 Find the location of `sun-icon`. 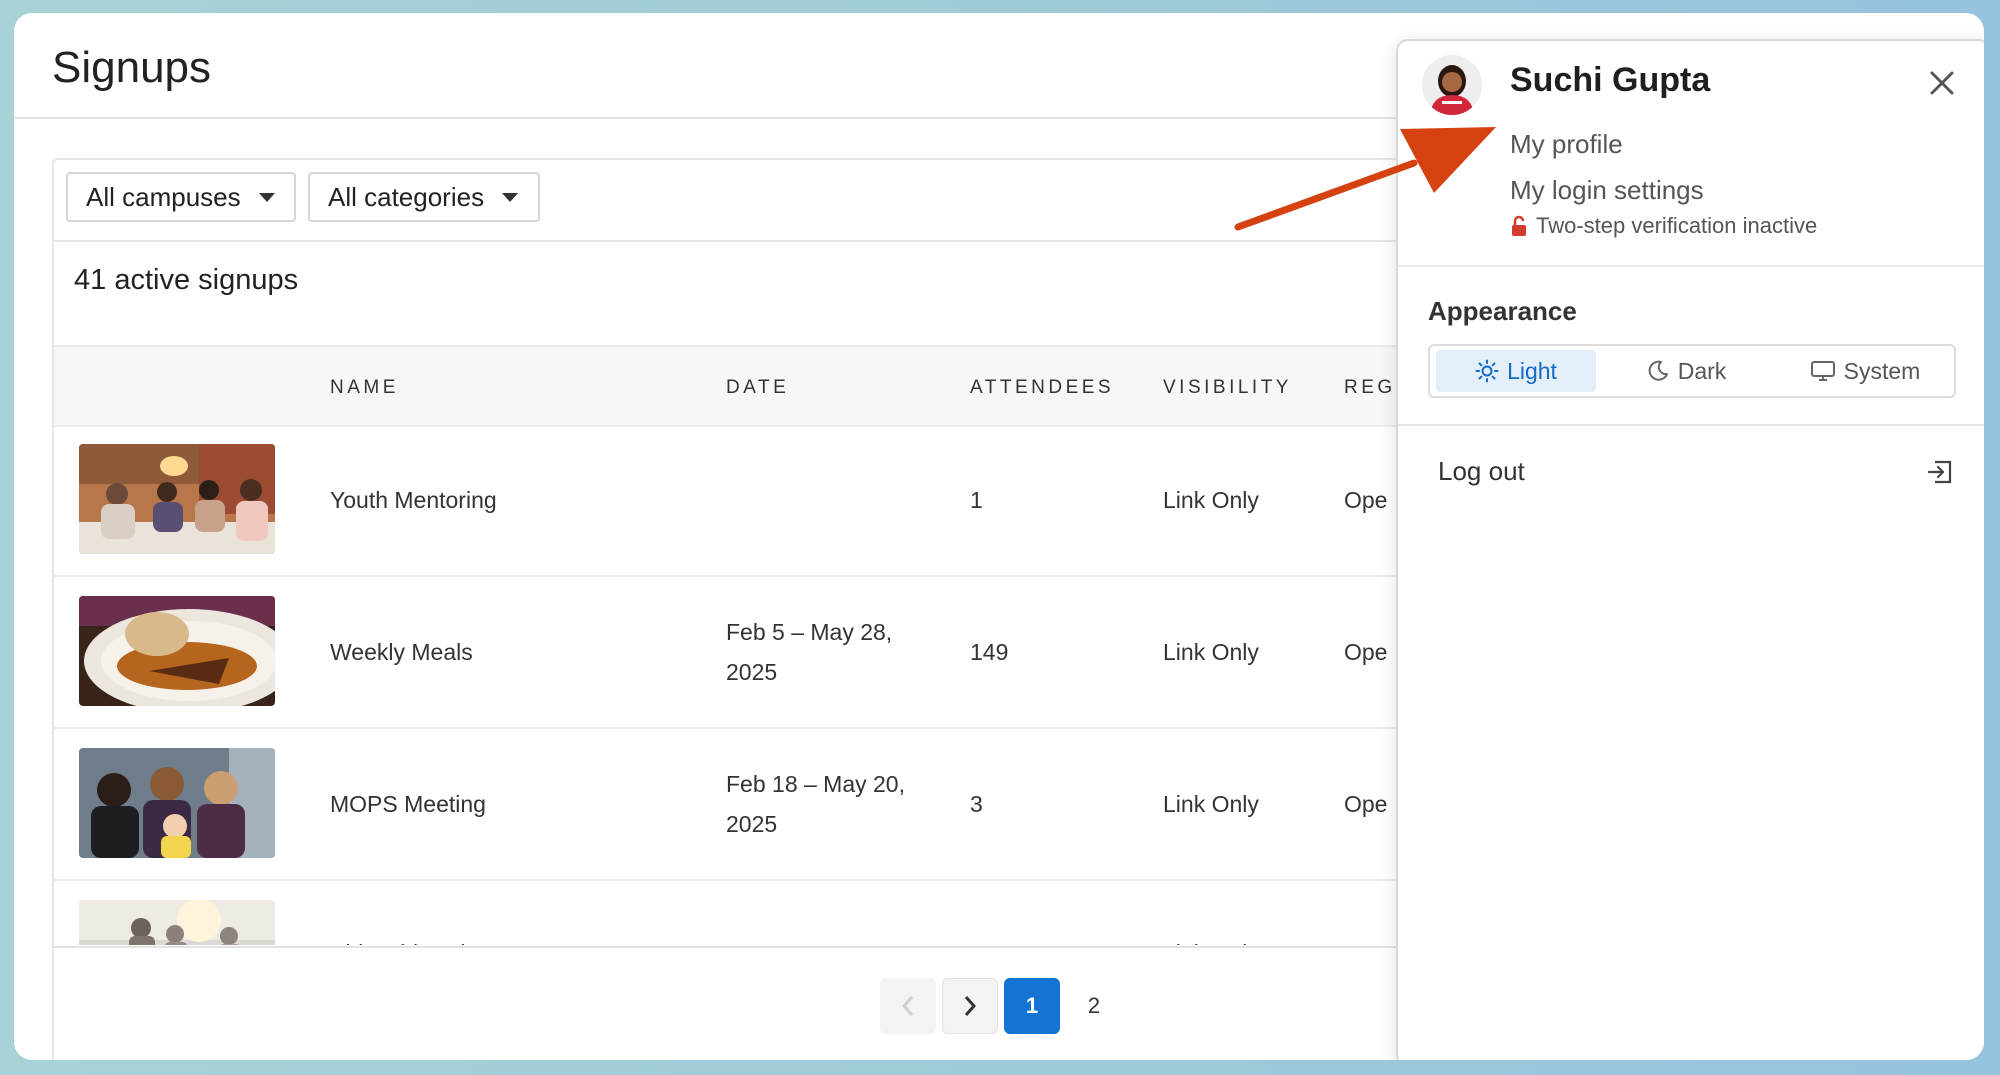

sun-icon is located at coordinates (1487, 371).